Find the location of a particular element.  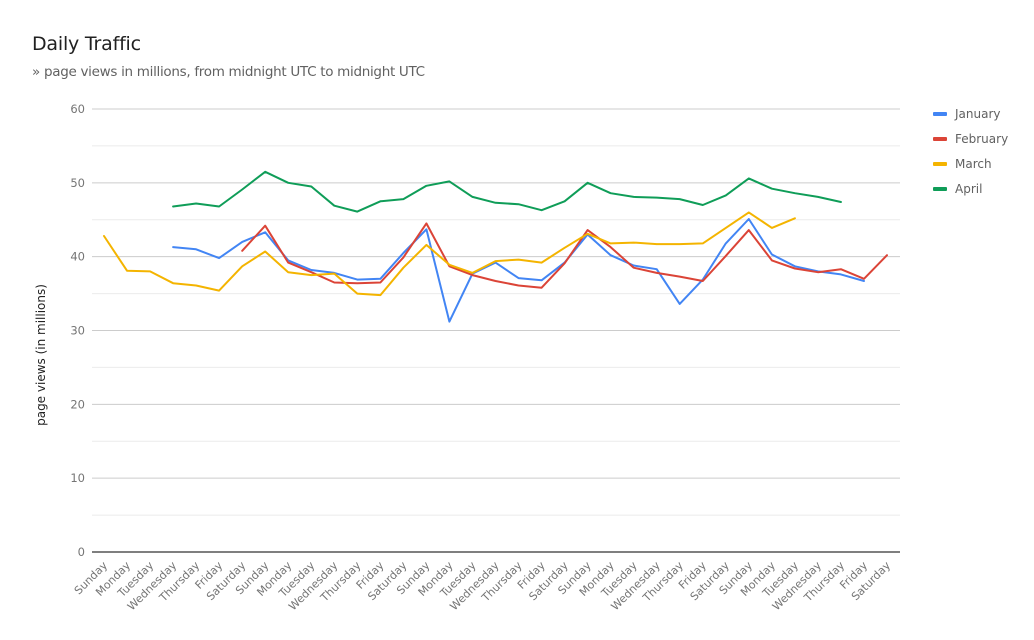

y-tick-label: 20 is located at coordinates (77, 404).